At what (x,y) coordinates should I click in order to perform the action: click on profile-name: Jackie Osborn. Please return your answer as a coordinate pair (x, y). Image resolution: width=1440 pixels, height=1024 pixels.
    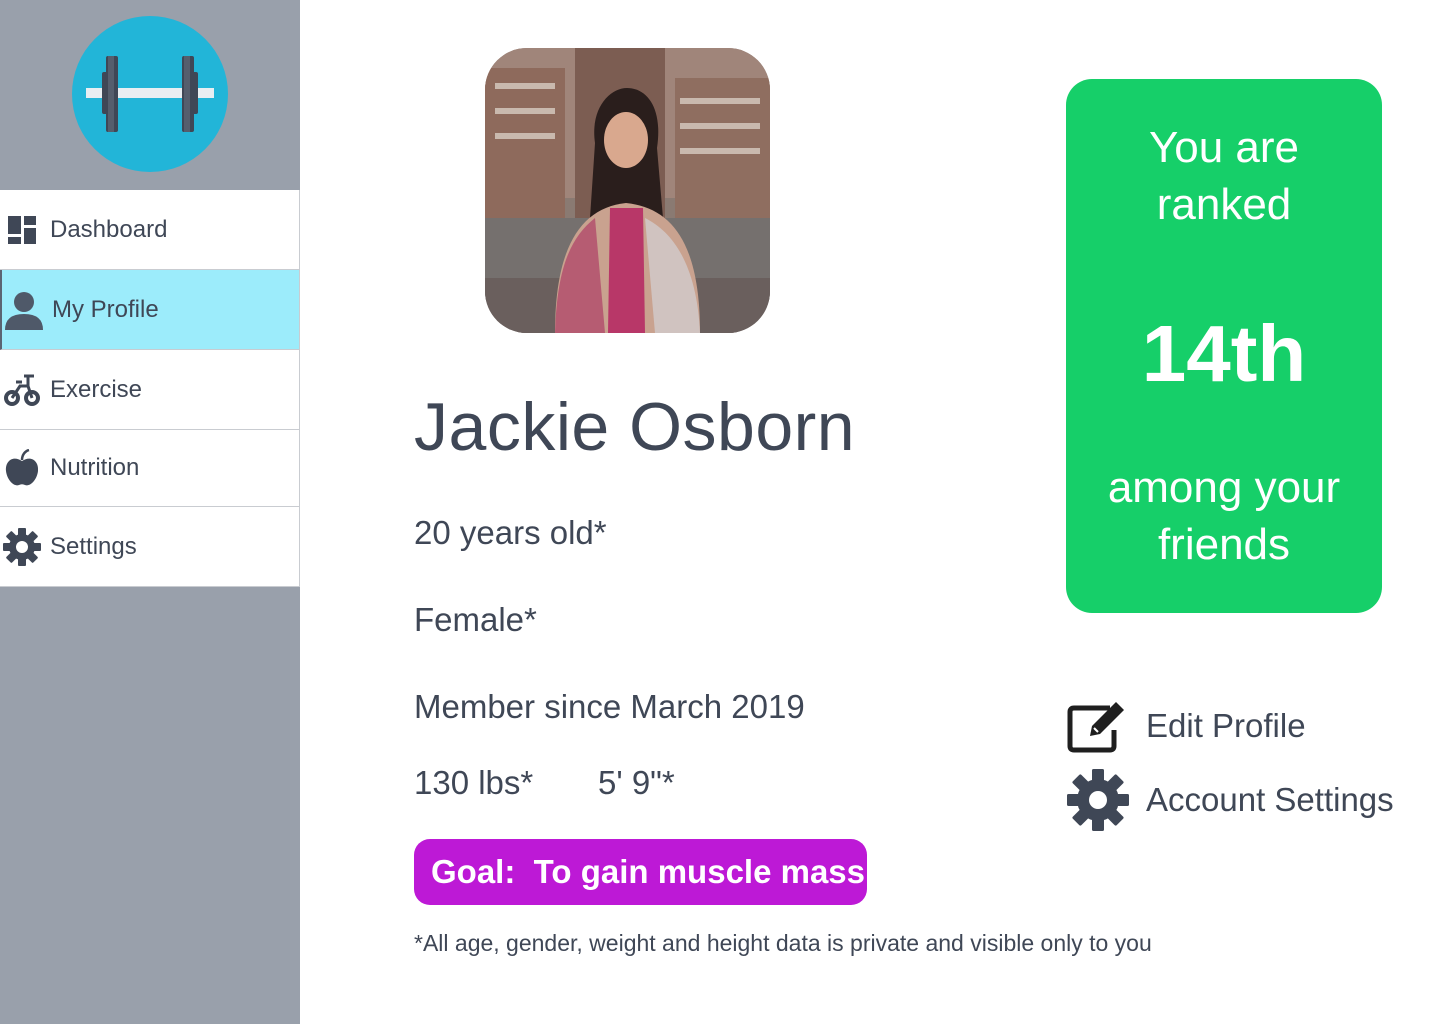
    Looking at the image, I should click on (635, 427).